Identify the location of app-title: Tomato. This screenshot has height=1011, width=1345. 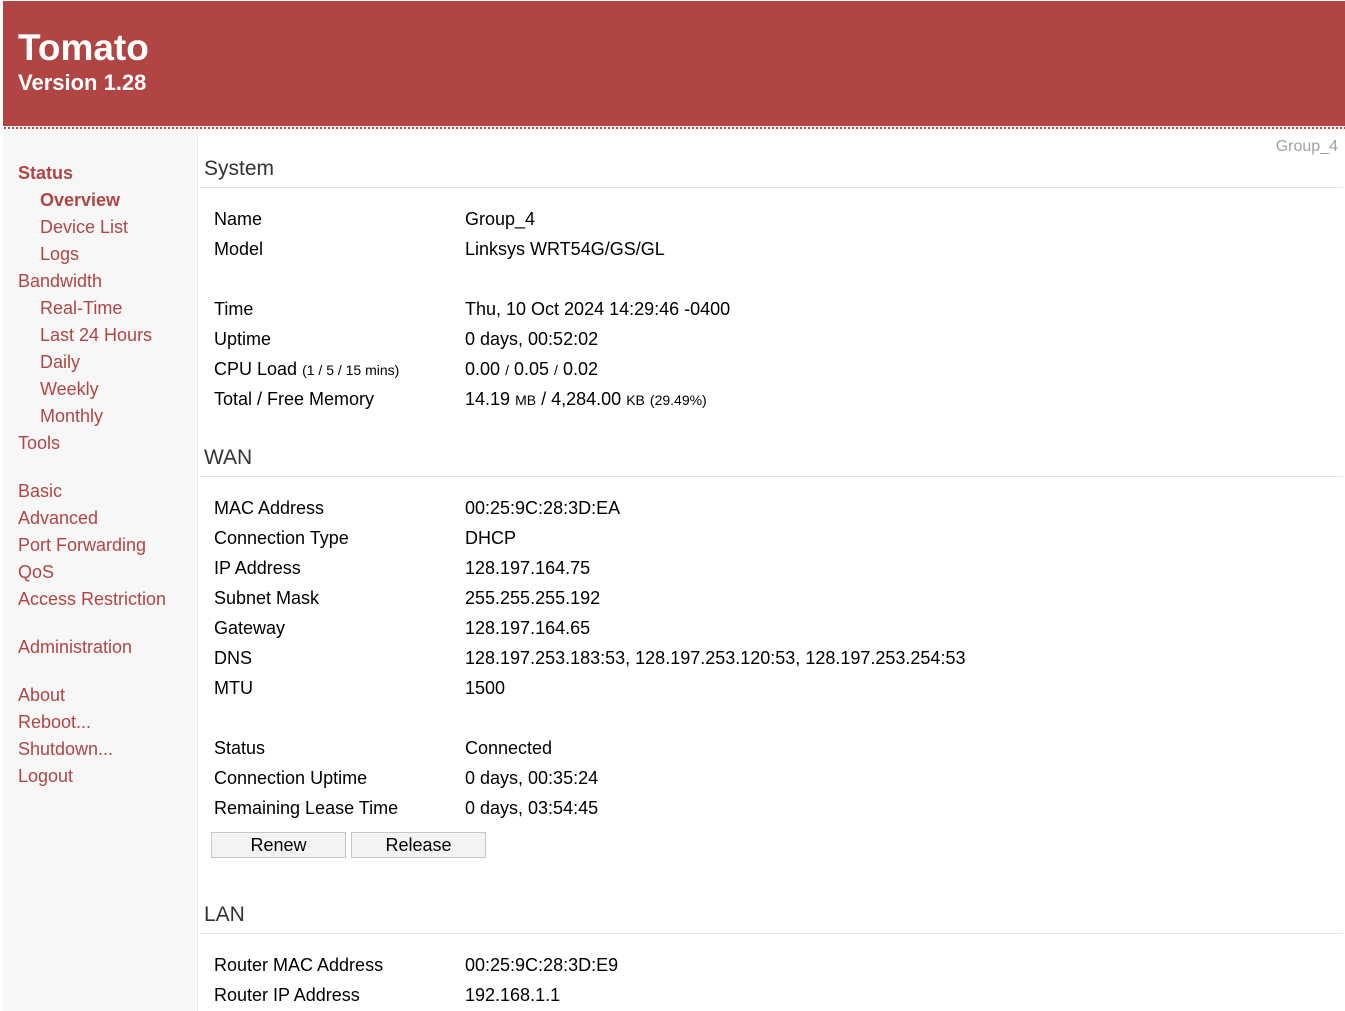
(83, 47).